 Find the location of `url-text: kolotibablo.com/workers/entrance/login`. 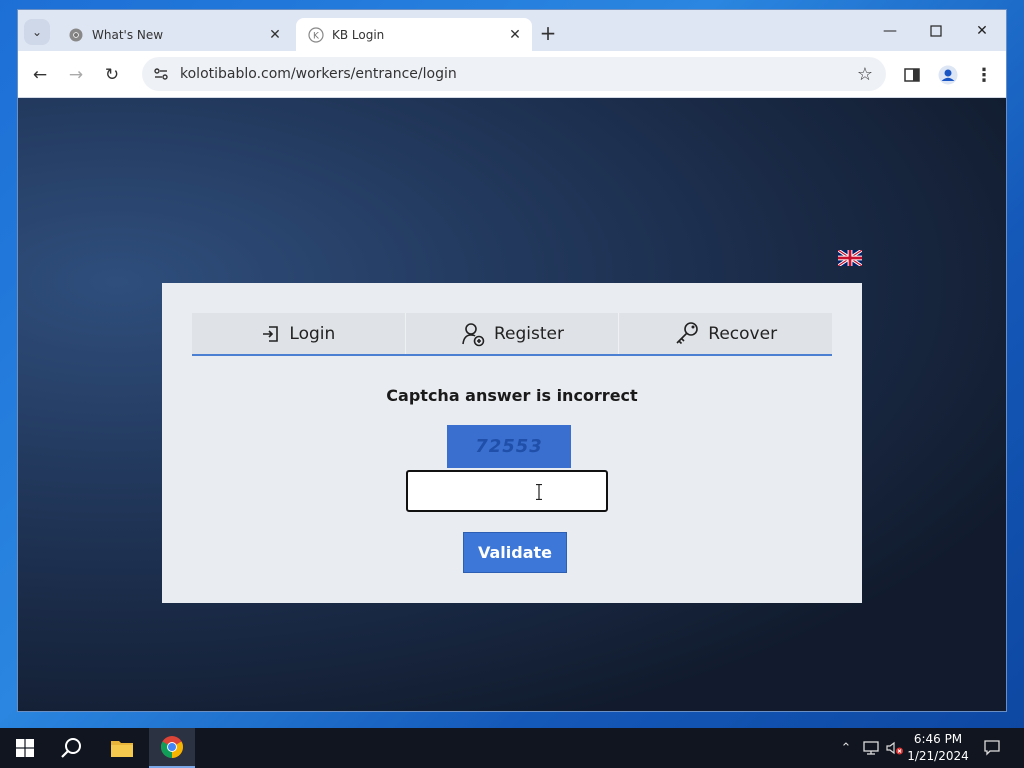

url-text: kolotibablo.com/workers/entrance/login is located at coordinates (318, 74).